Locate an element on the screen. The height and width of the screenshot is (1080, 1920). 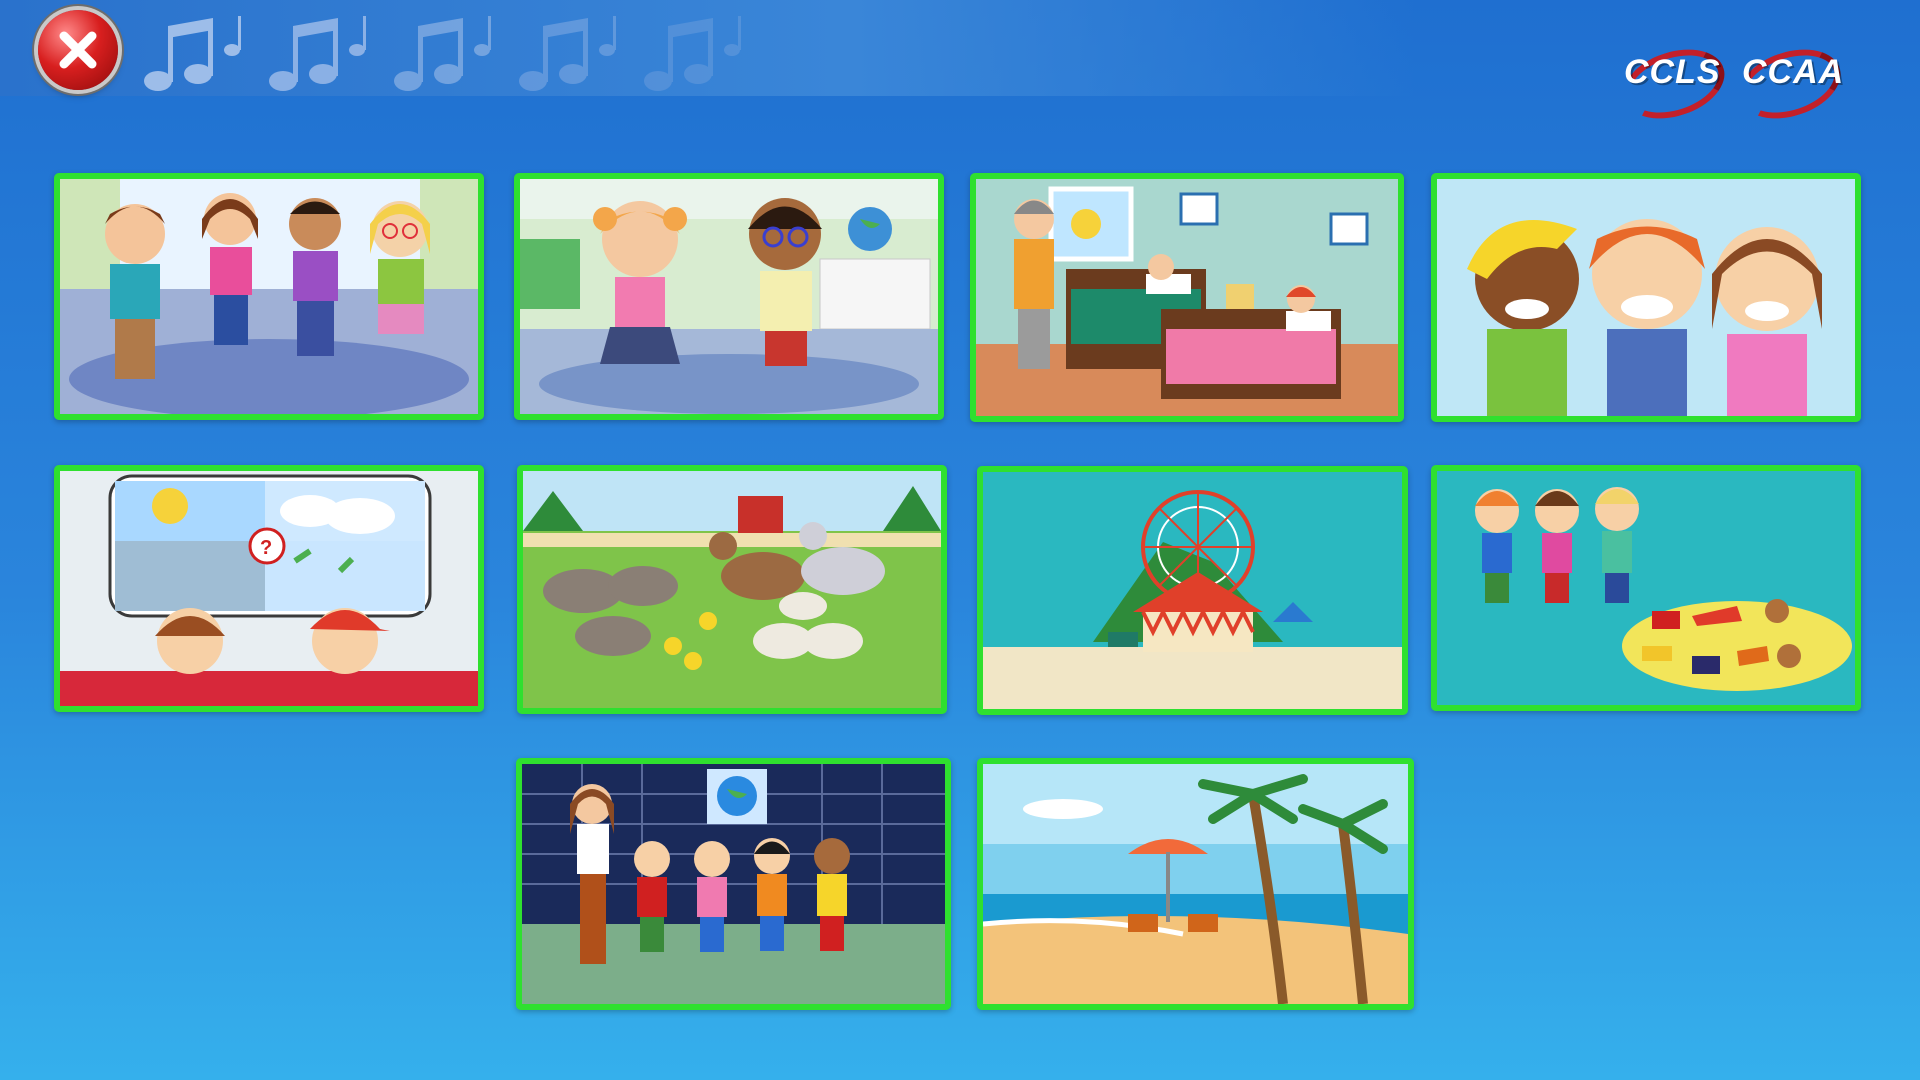
scene-tile-amusement-park is located at coordinates (1192, 590).